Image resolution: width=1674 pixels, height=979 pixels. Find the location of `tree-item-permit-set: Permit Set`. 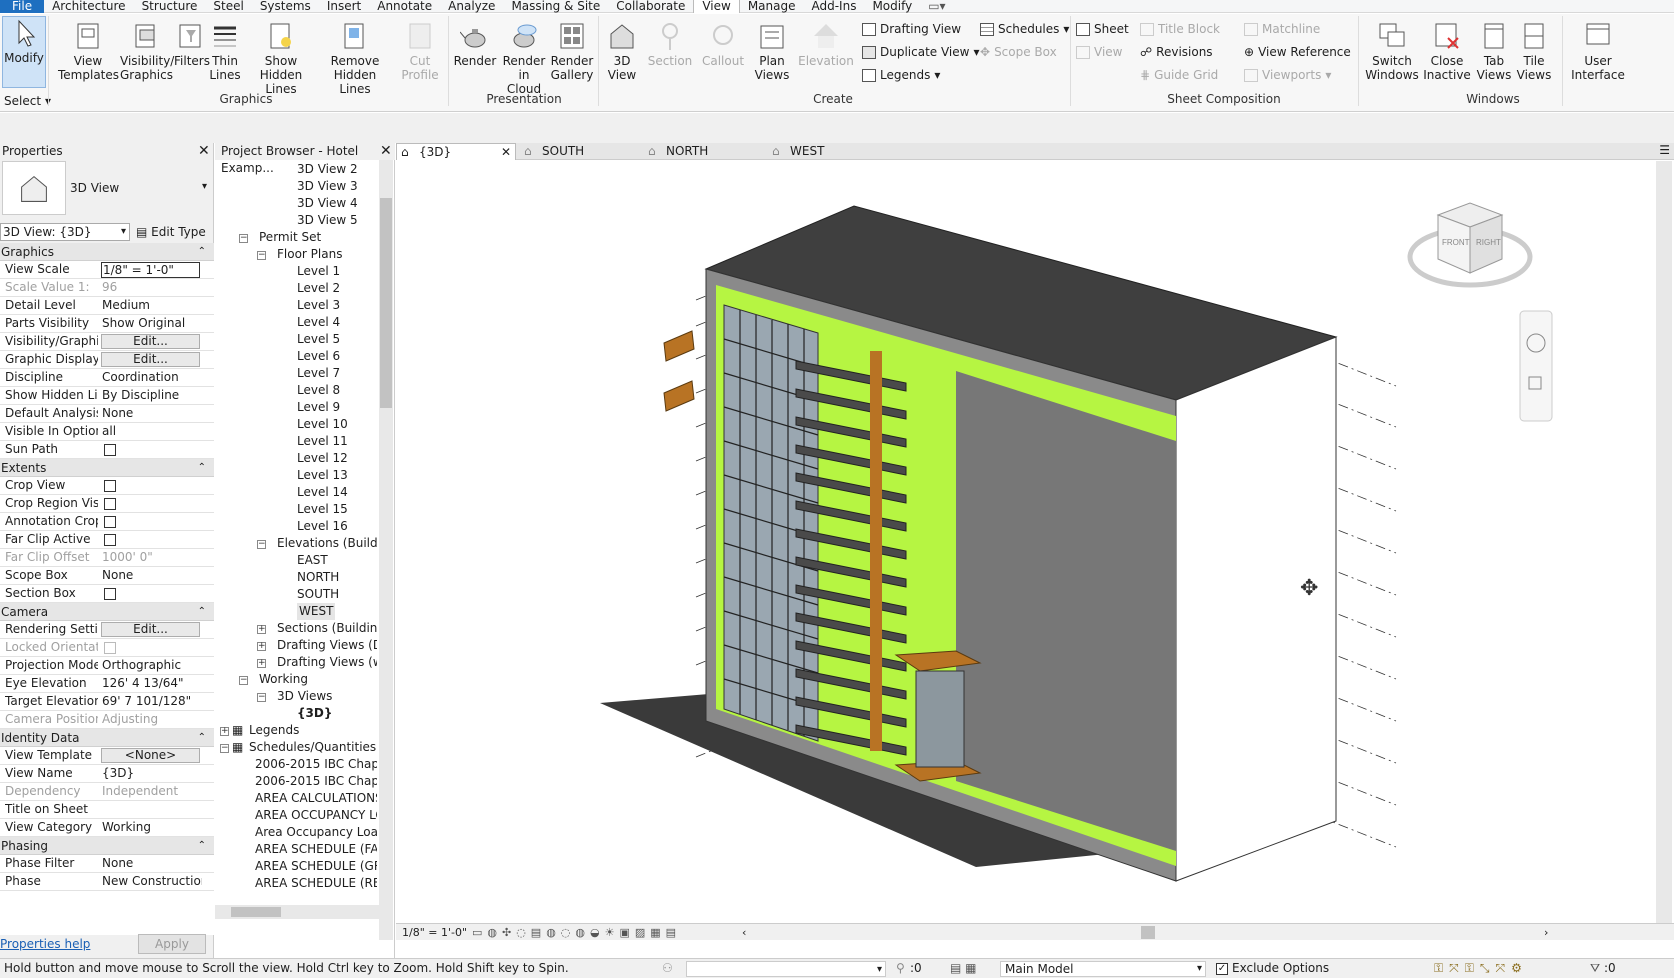

tree-item-permit-set: Permit Set is located at coordinates (290, 237).